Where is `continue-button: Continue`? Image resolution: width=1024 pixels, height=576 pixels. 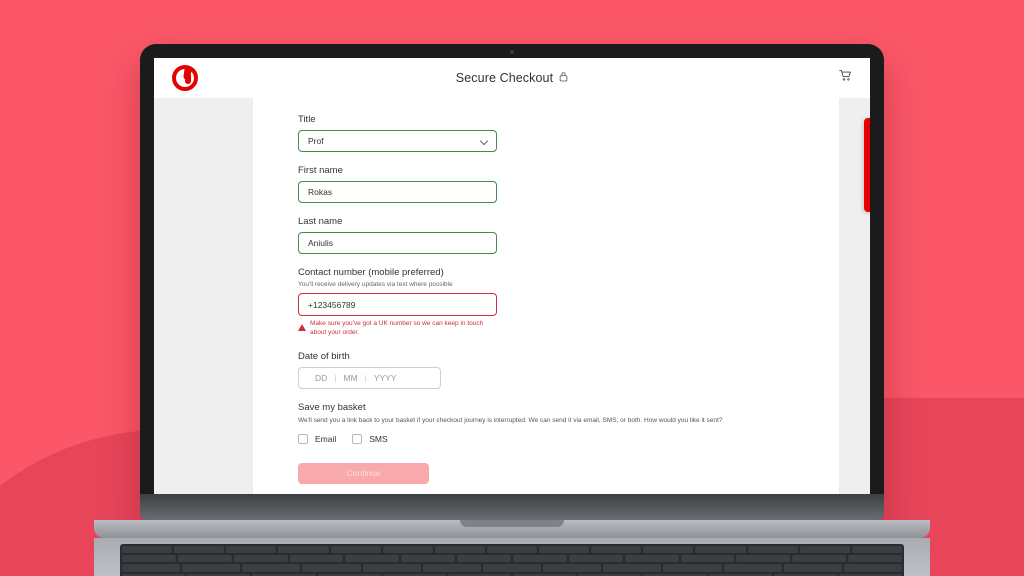 continue-button: Continue is located at coordinates (363, 473).